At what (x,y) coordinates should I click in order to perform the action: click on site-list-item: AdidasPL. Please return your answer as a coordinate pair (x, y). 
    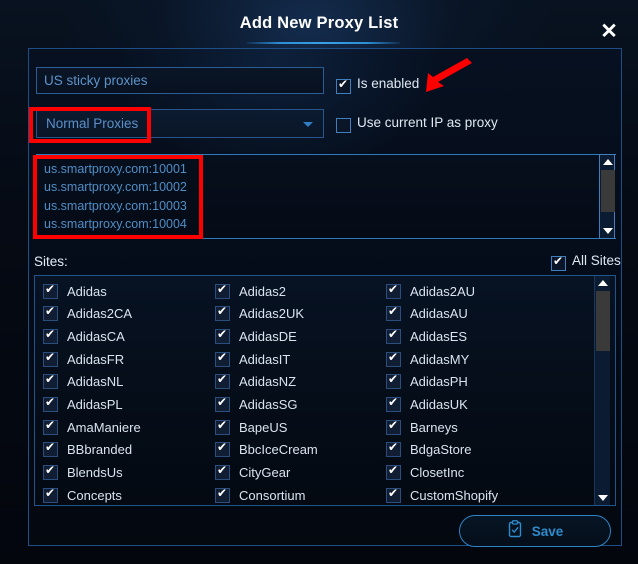
    Looking at the image, I should click on (83, 405).